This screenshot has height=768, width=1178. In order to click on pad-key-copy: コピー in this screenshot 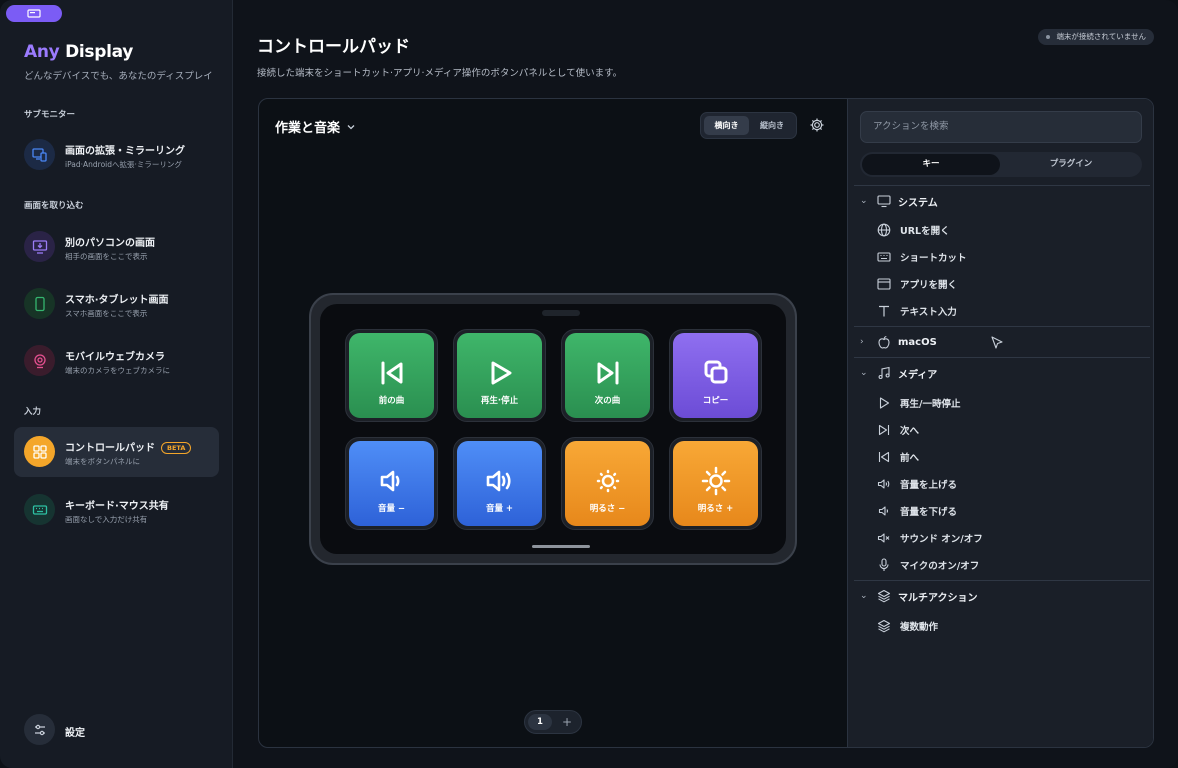, I will do `click(715, 375)`.